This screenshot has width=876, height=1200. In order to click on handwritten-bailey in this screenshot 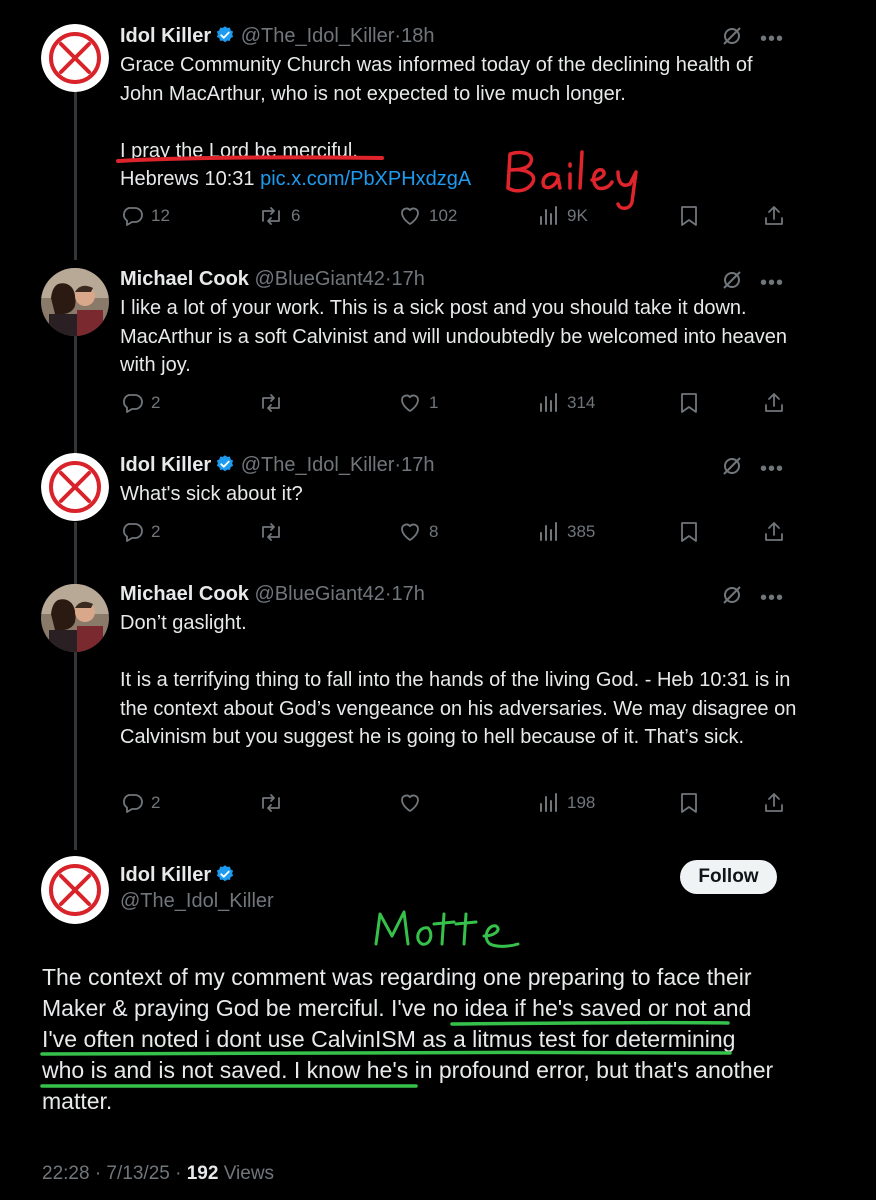, I will do `click(572, 180)`.